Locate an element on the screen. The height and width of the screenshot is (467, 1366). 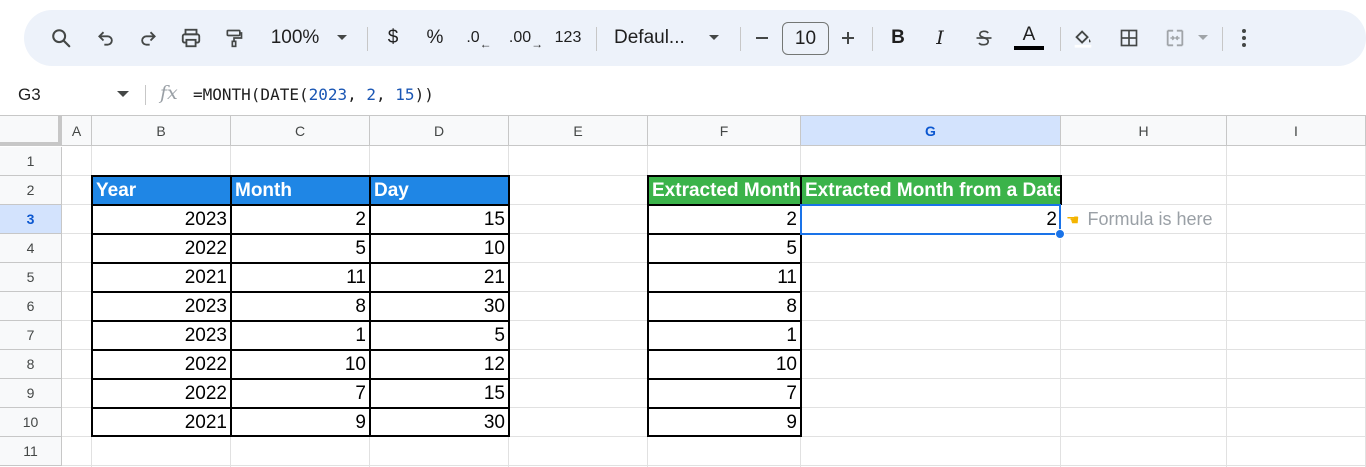
select-all-corner is located at coordinates (31, 130).